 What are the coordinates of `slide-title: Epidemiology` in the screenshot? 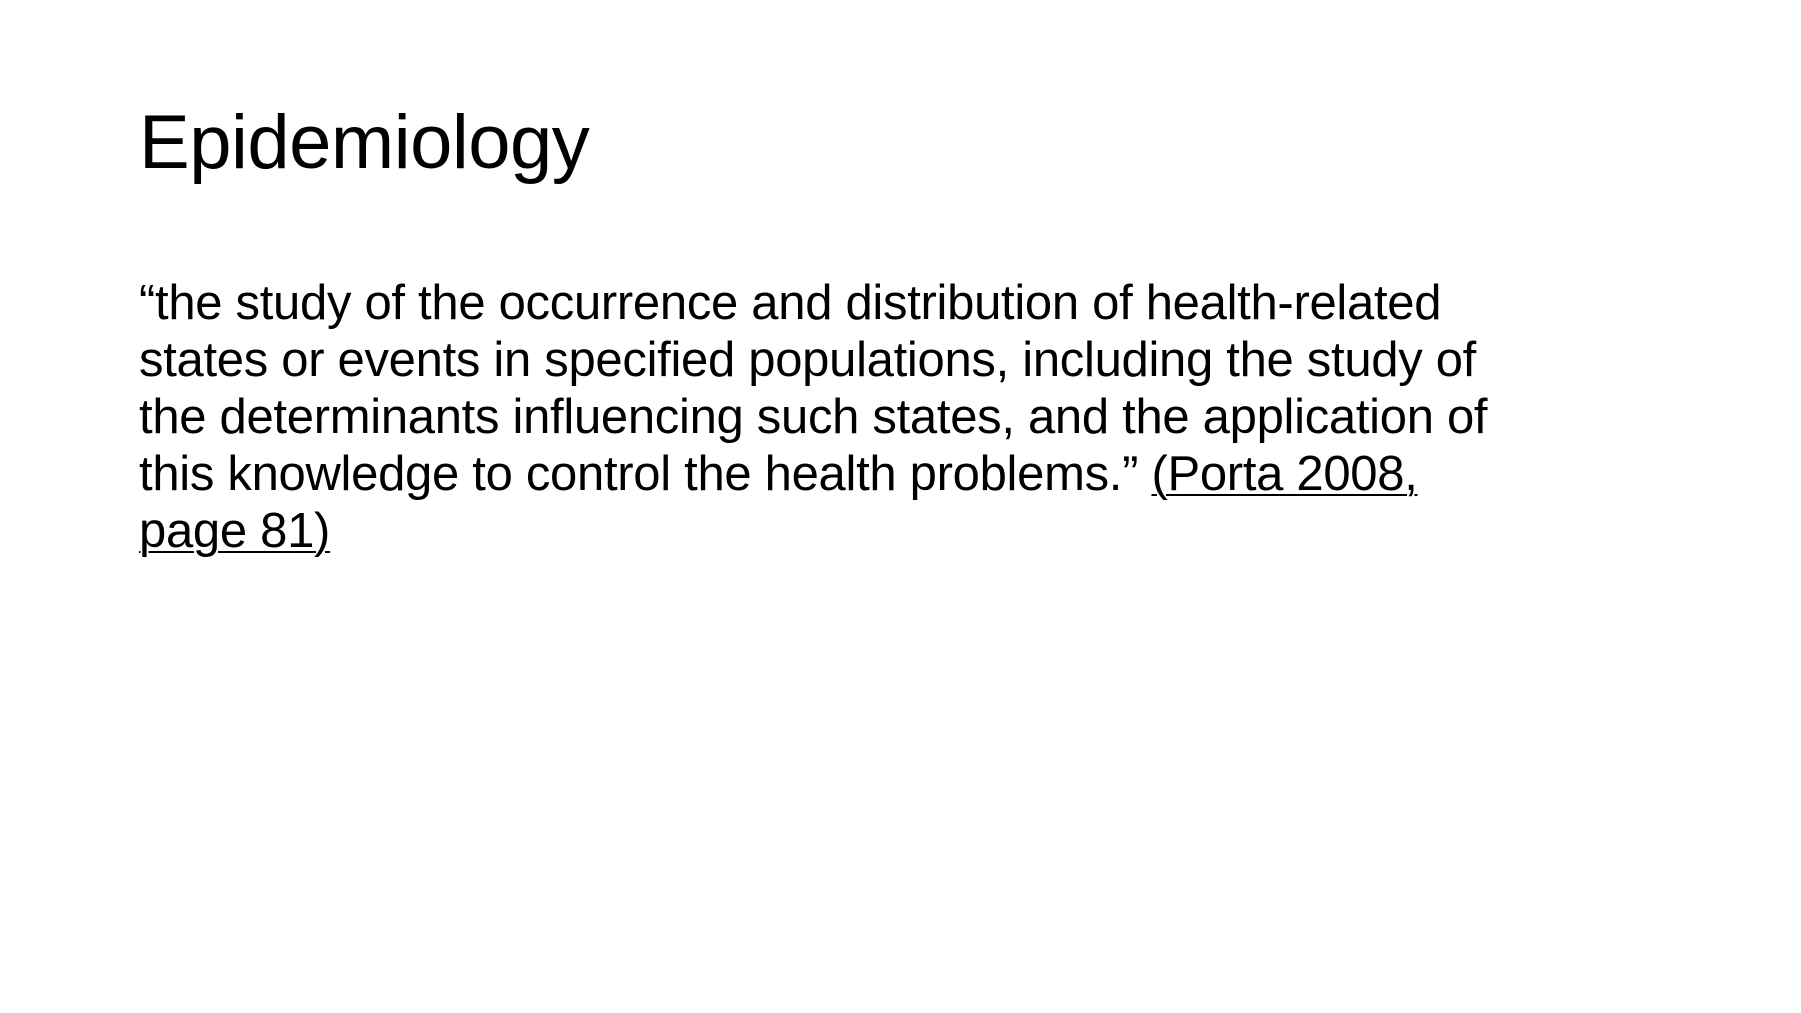 It's located at (364, 142).